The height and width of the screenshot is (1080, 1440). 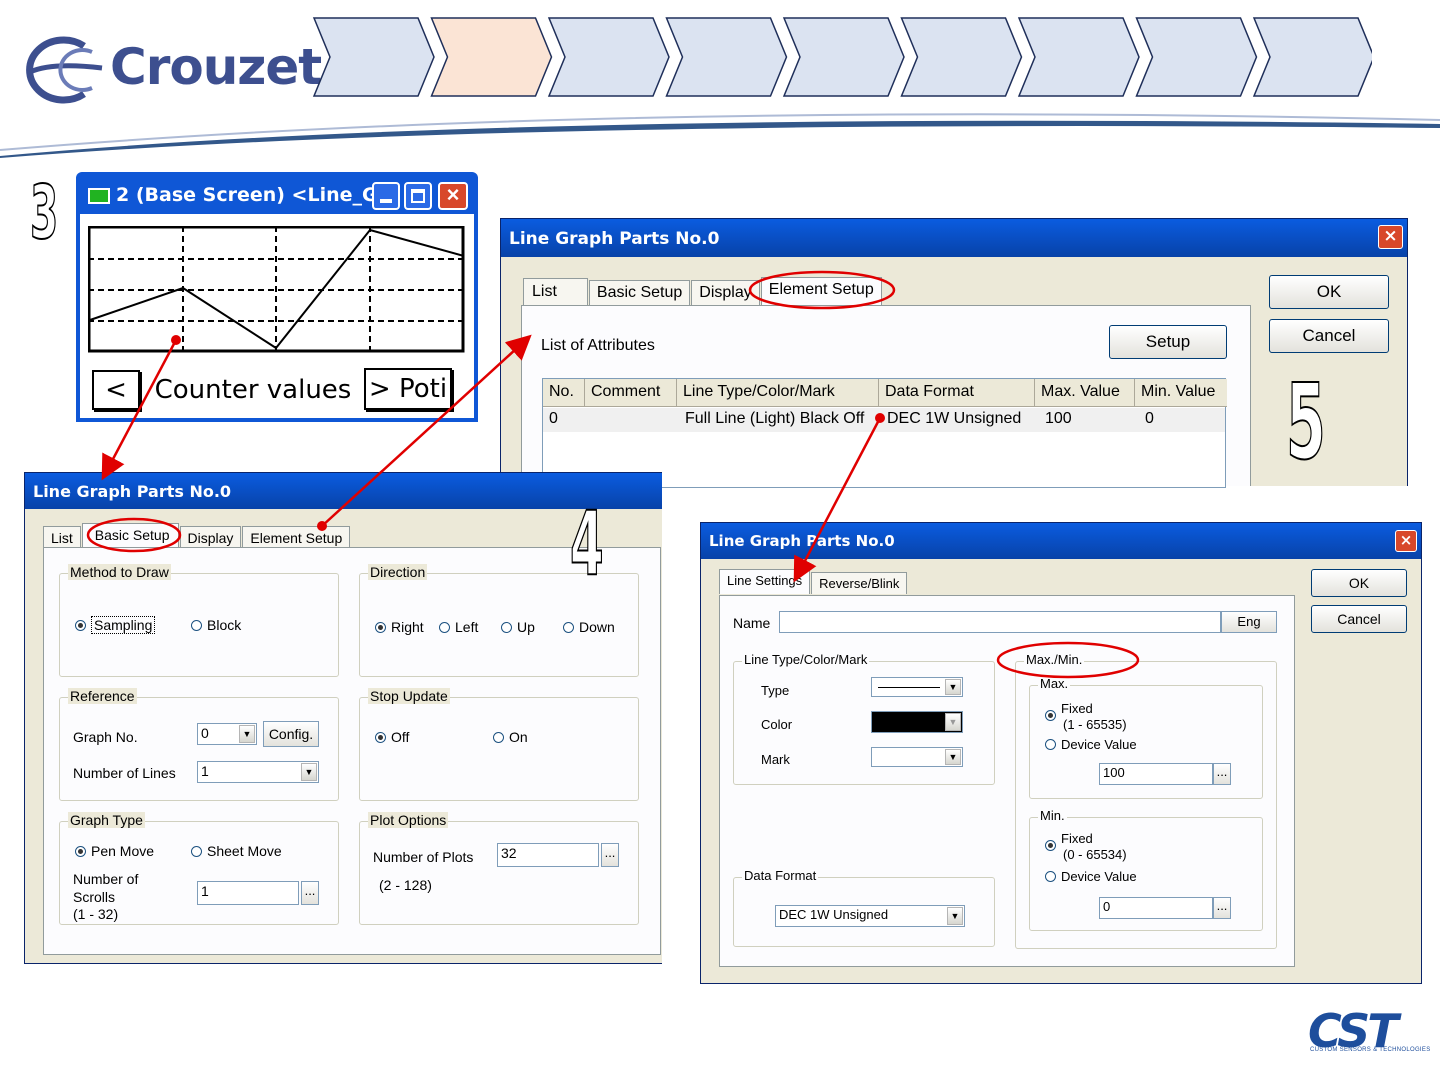 I want to click on radio-up: Up, so click(x=518, y=627).